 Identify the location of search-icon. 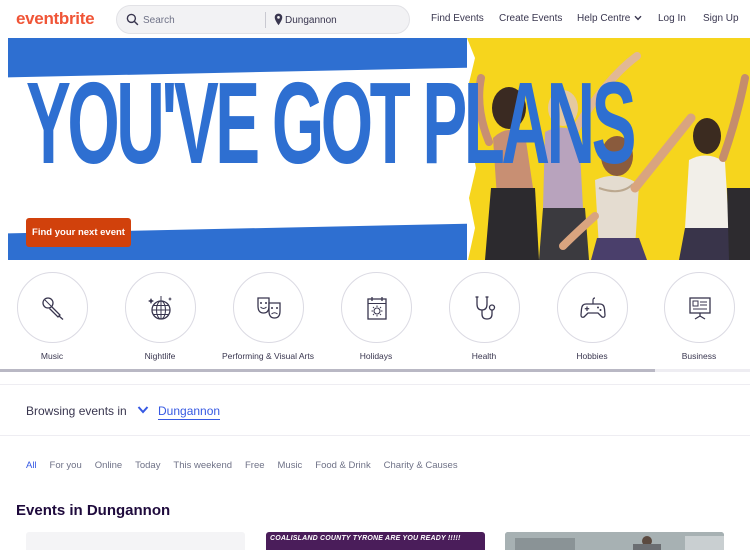
(132, 19).